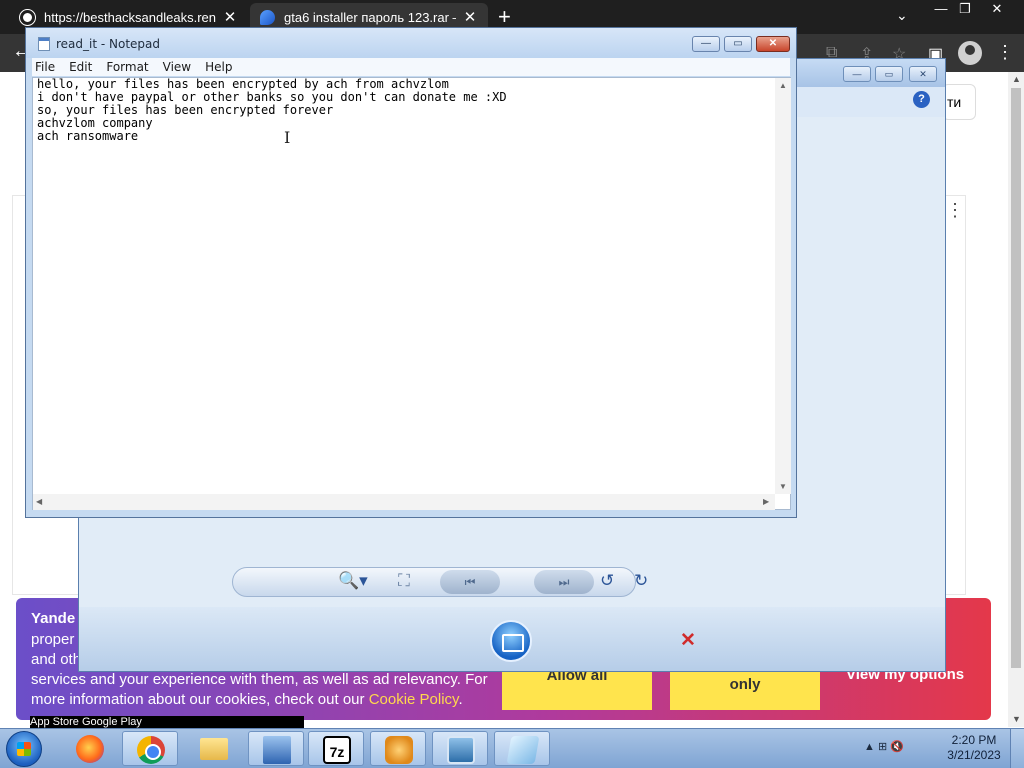 The height and width of the screenshot is (768, 1024). I want to click on page-partial-button-label: ти, so click(954, 102).